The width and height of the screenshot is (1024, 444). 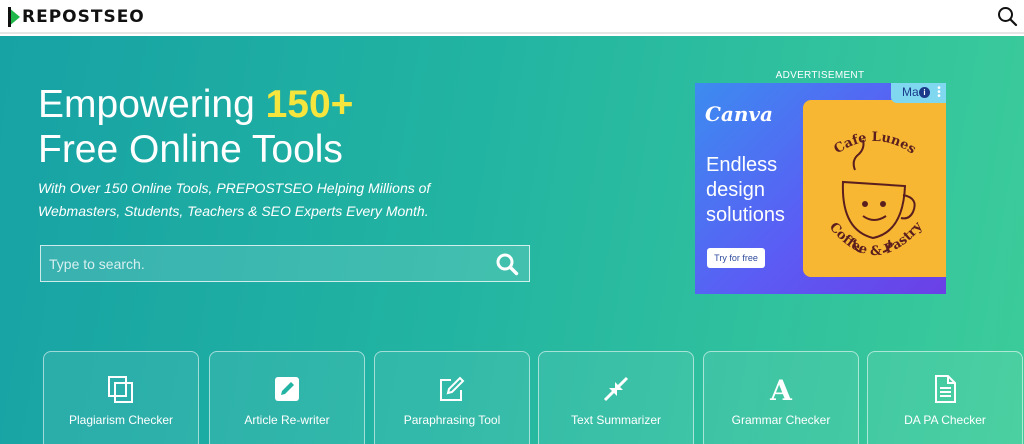 What do you see at coordinates (452, 388) in the screenshot?
I see `pencil-square-icon` at bounding box center [452, 388].